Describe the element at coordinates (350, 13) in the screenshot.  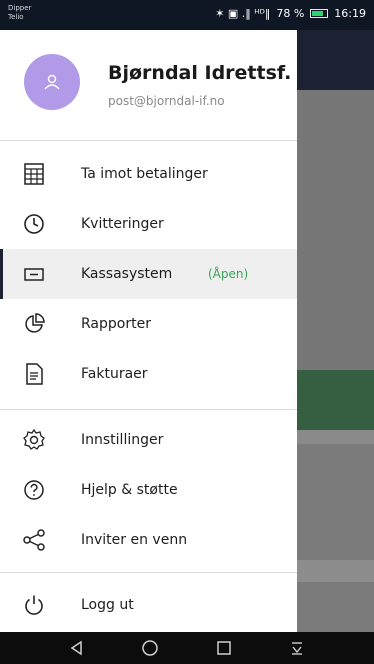
I see `clock-time: 16:19` at that location.